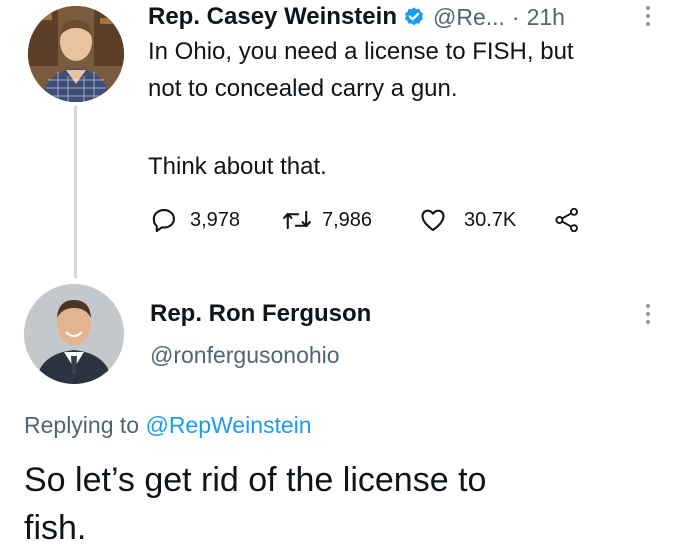  What do you see at coordinates (490, 219) in the screenshot?
I see `like-count: 30.7K` at bounding box center [490, 219].